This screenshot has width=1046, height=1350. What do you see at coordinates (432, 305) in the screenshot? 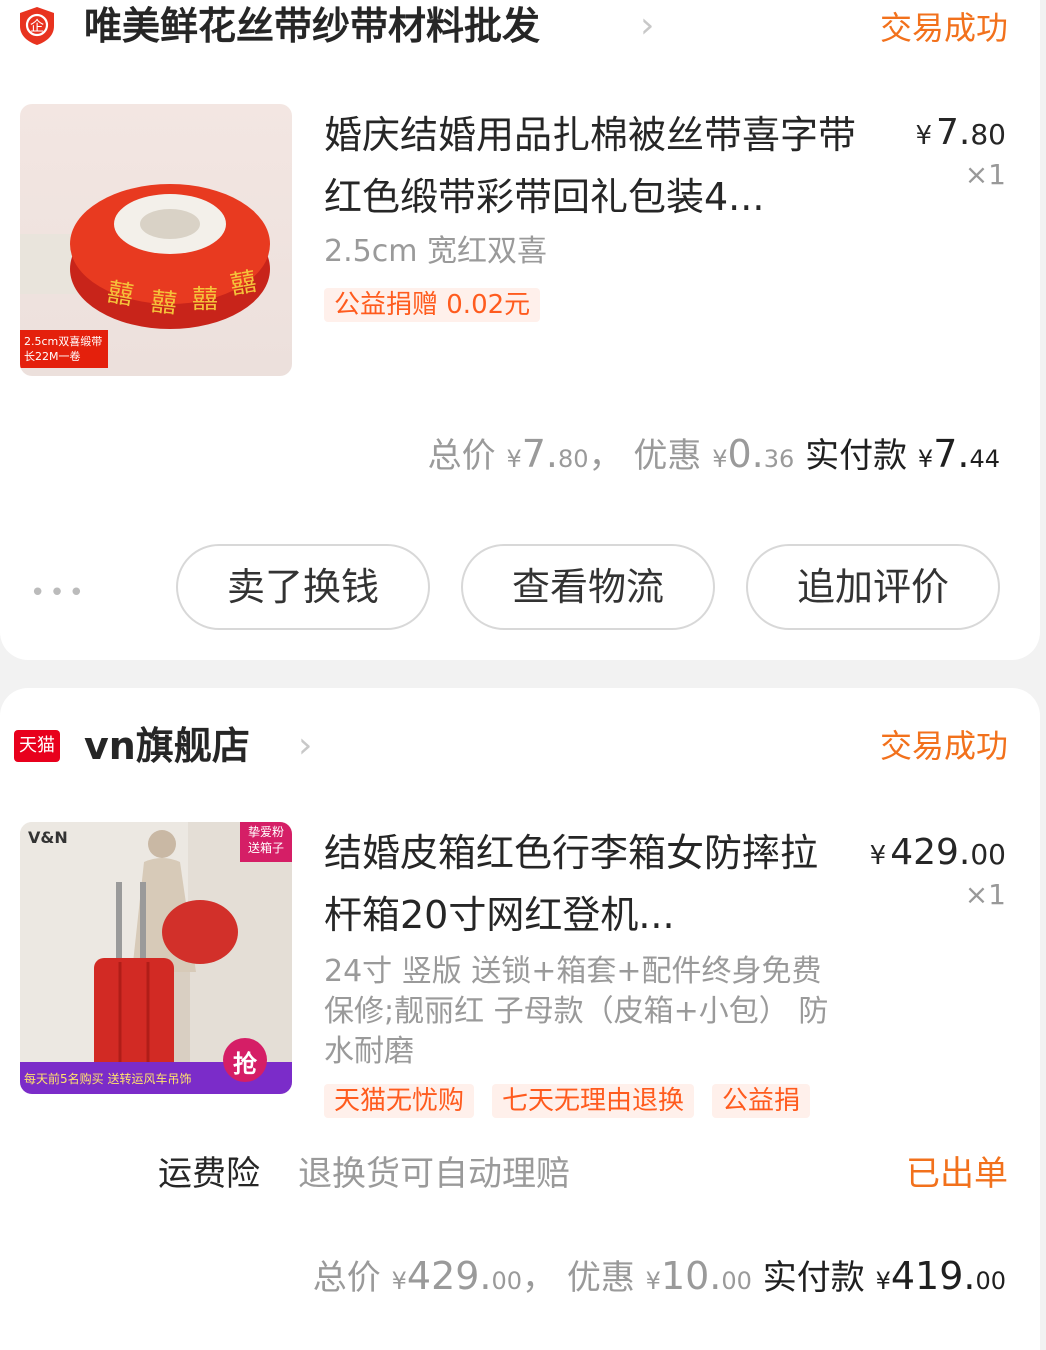
I see `charity-tag: 公益捐赠 0.02元` at bounding box center [432, 305].